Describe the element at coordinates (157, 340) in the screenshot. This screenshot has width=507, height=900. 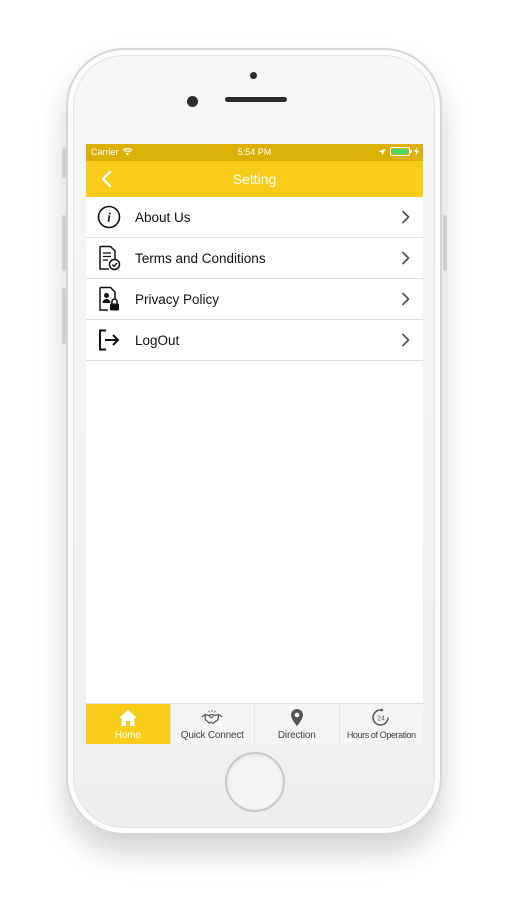
I see `menu-item-label: LogOut` at that location.